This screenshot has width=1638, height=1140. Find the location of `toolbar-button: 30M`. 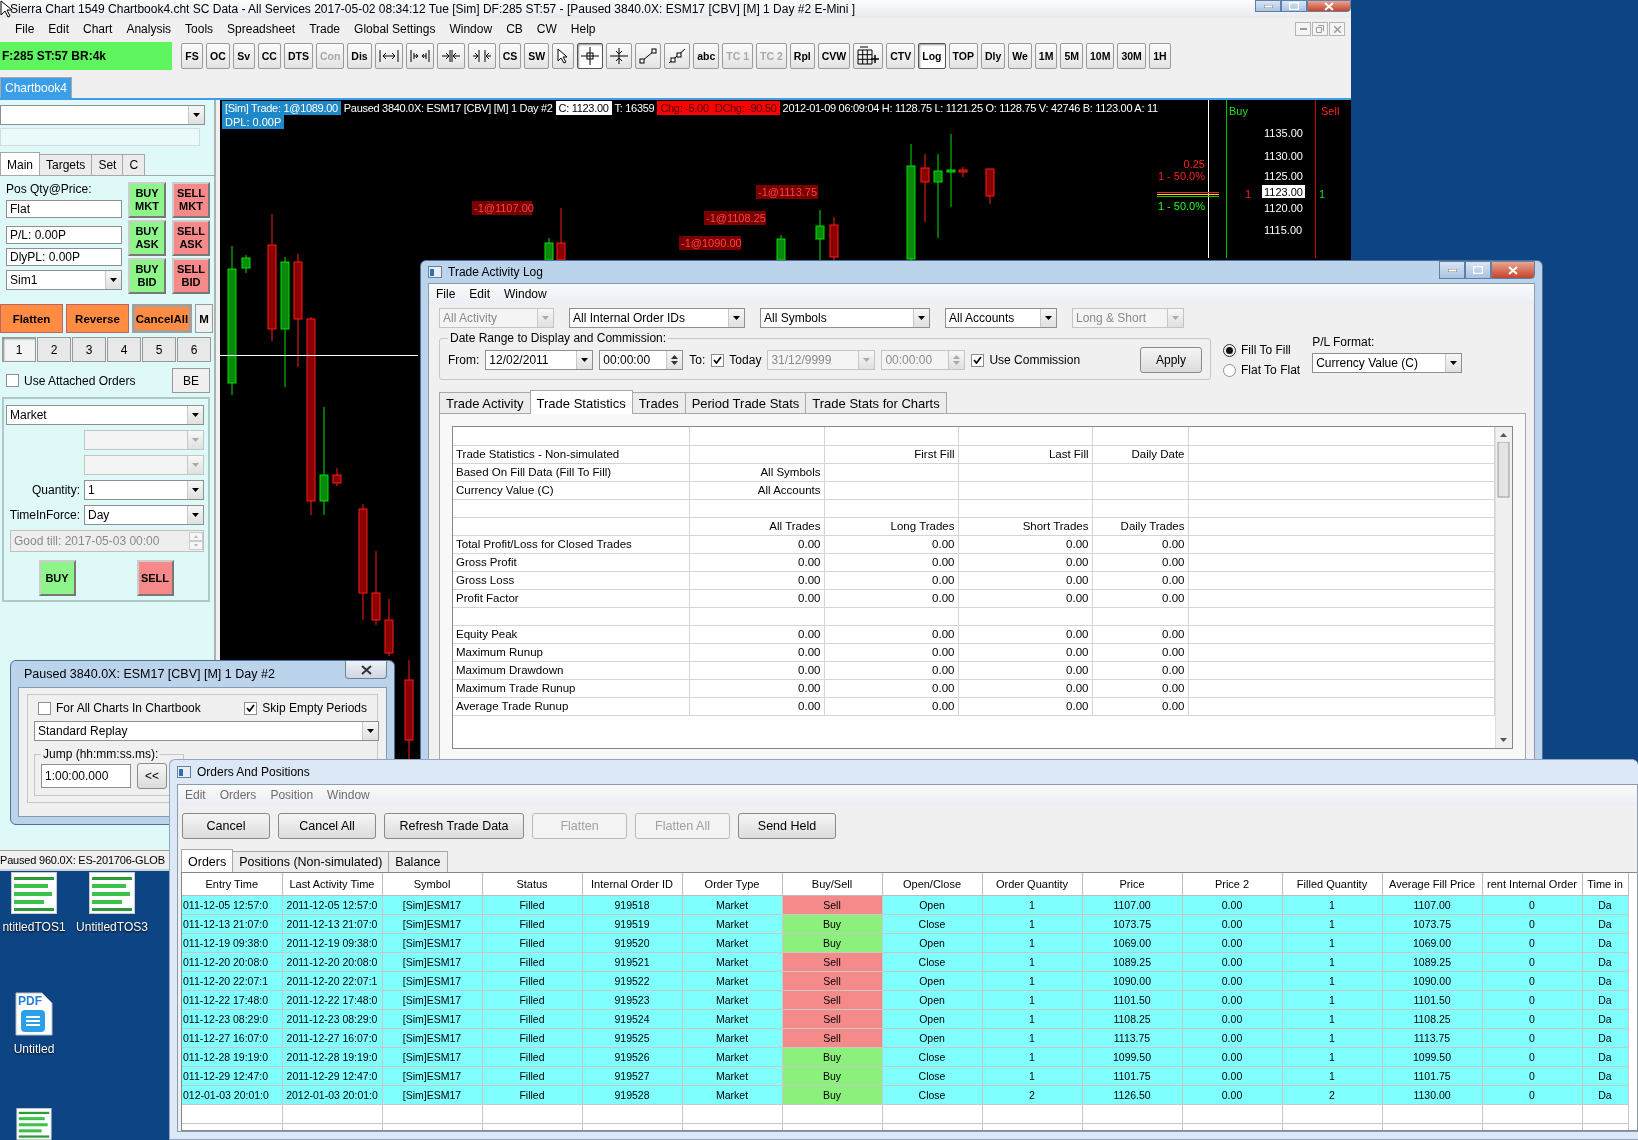

toolbar-button: 30M is located at coordinates (1131, 56).